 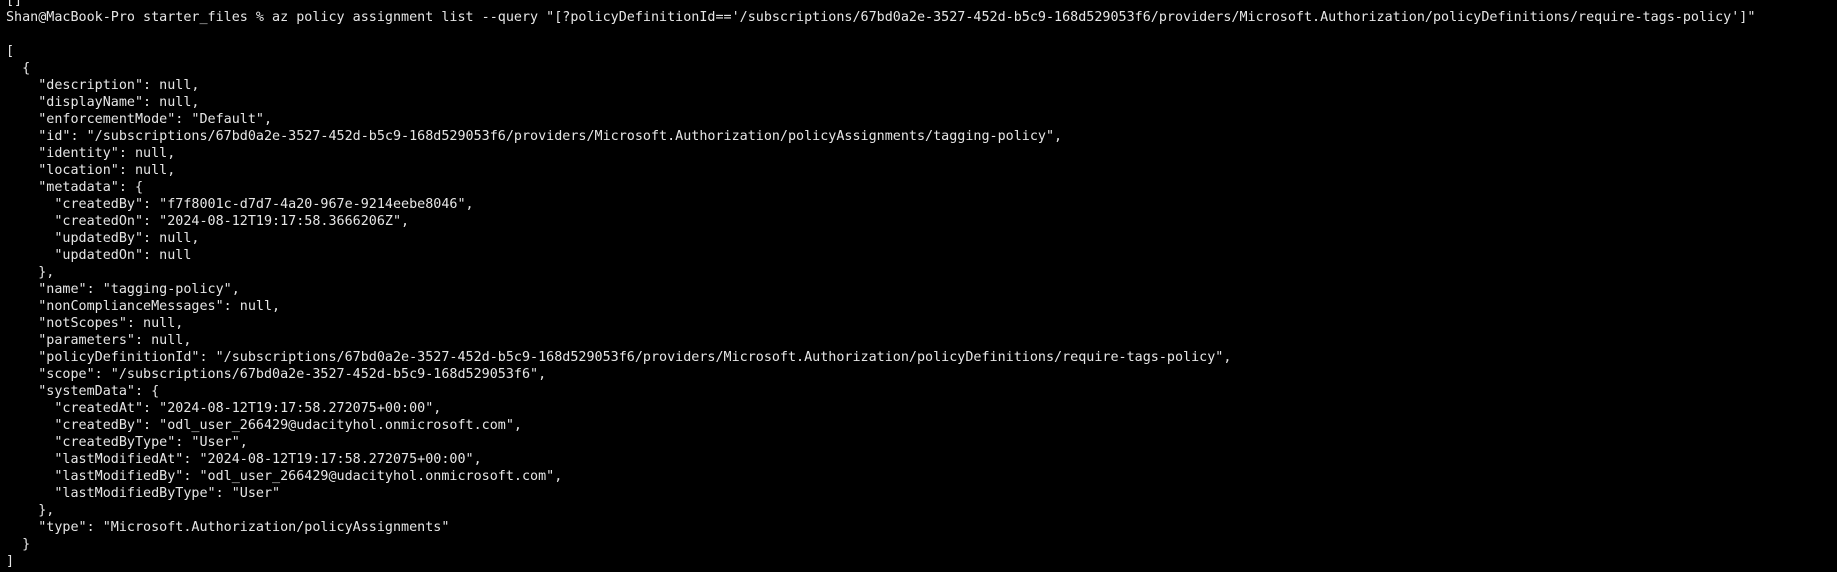 I want to click on terminal-line-not-scopes: "notScopes": null,, so click(x=95, y=323).